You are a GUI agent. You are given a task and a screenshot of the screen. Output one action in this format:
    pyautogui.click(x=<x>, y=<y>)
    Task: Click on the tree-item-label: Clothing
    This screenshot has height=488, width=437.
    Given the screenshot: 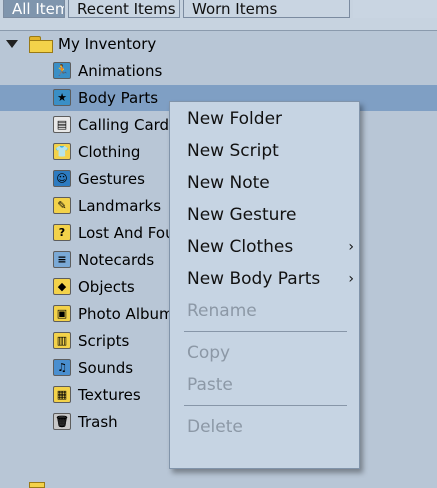 What is the action you would take?
    pyautogui.click(x=109, y=152)
    